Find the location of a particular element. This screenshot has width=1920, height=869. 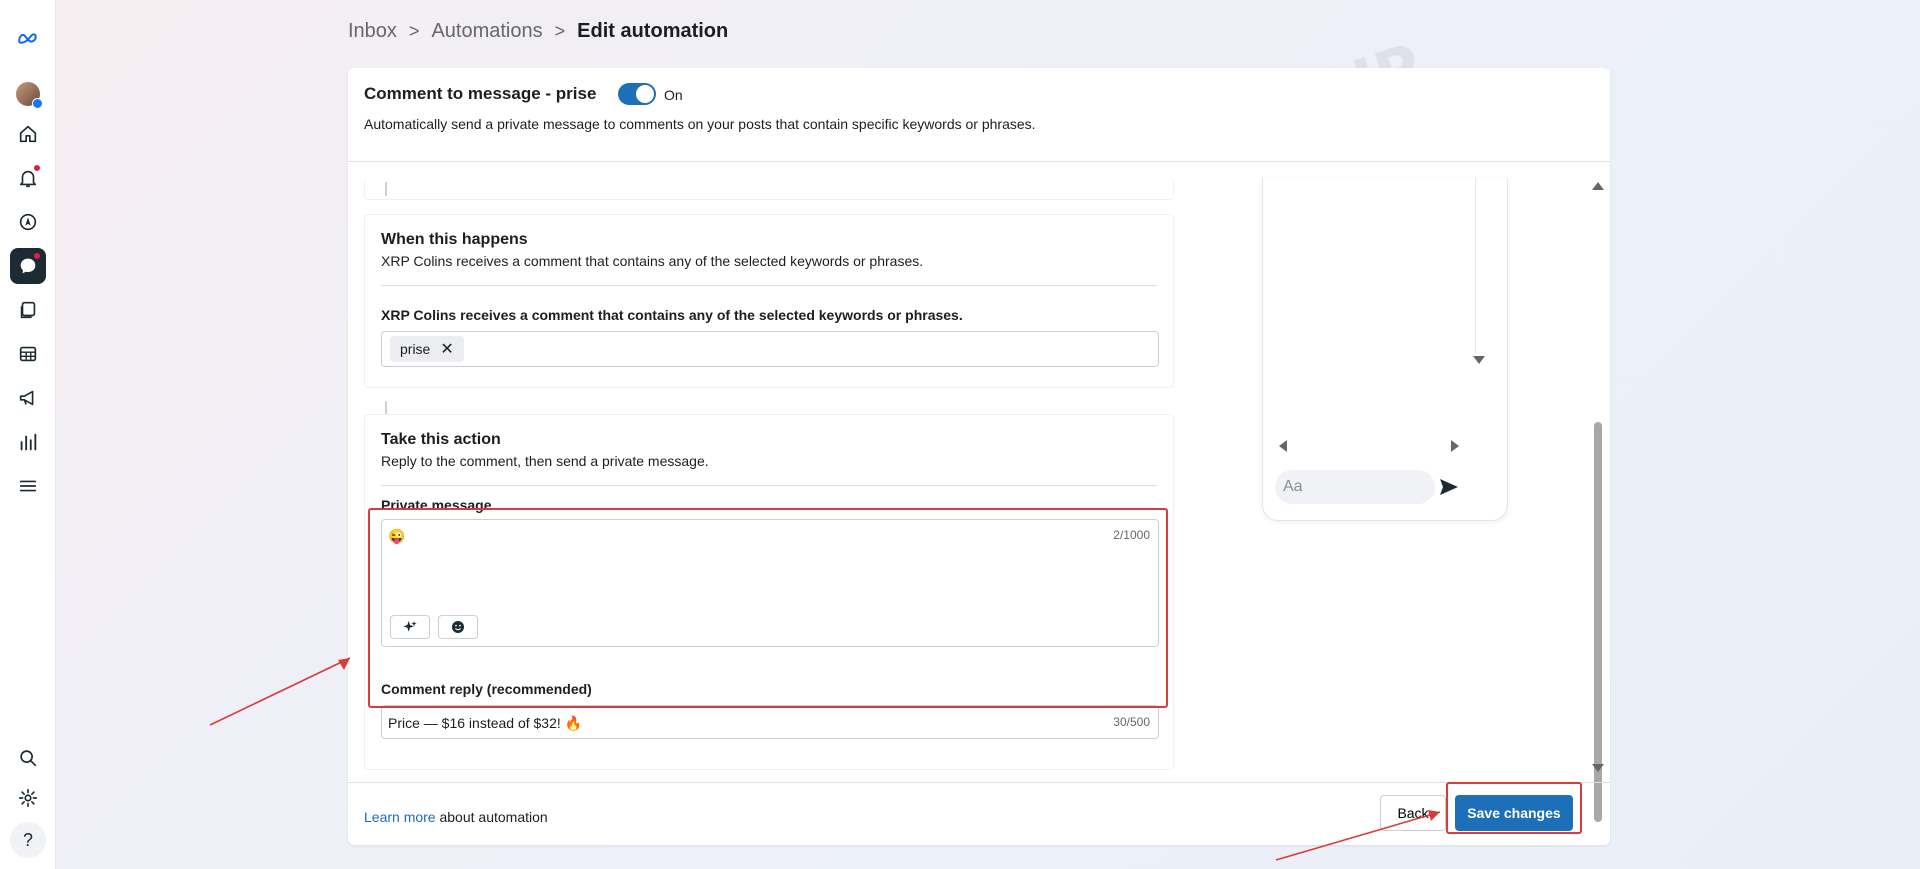

action-title: Take this action is located at coordinates (441, 439).